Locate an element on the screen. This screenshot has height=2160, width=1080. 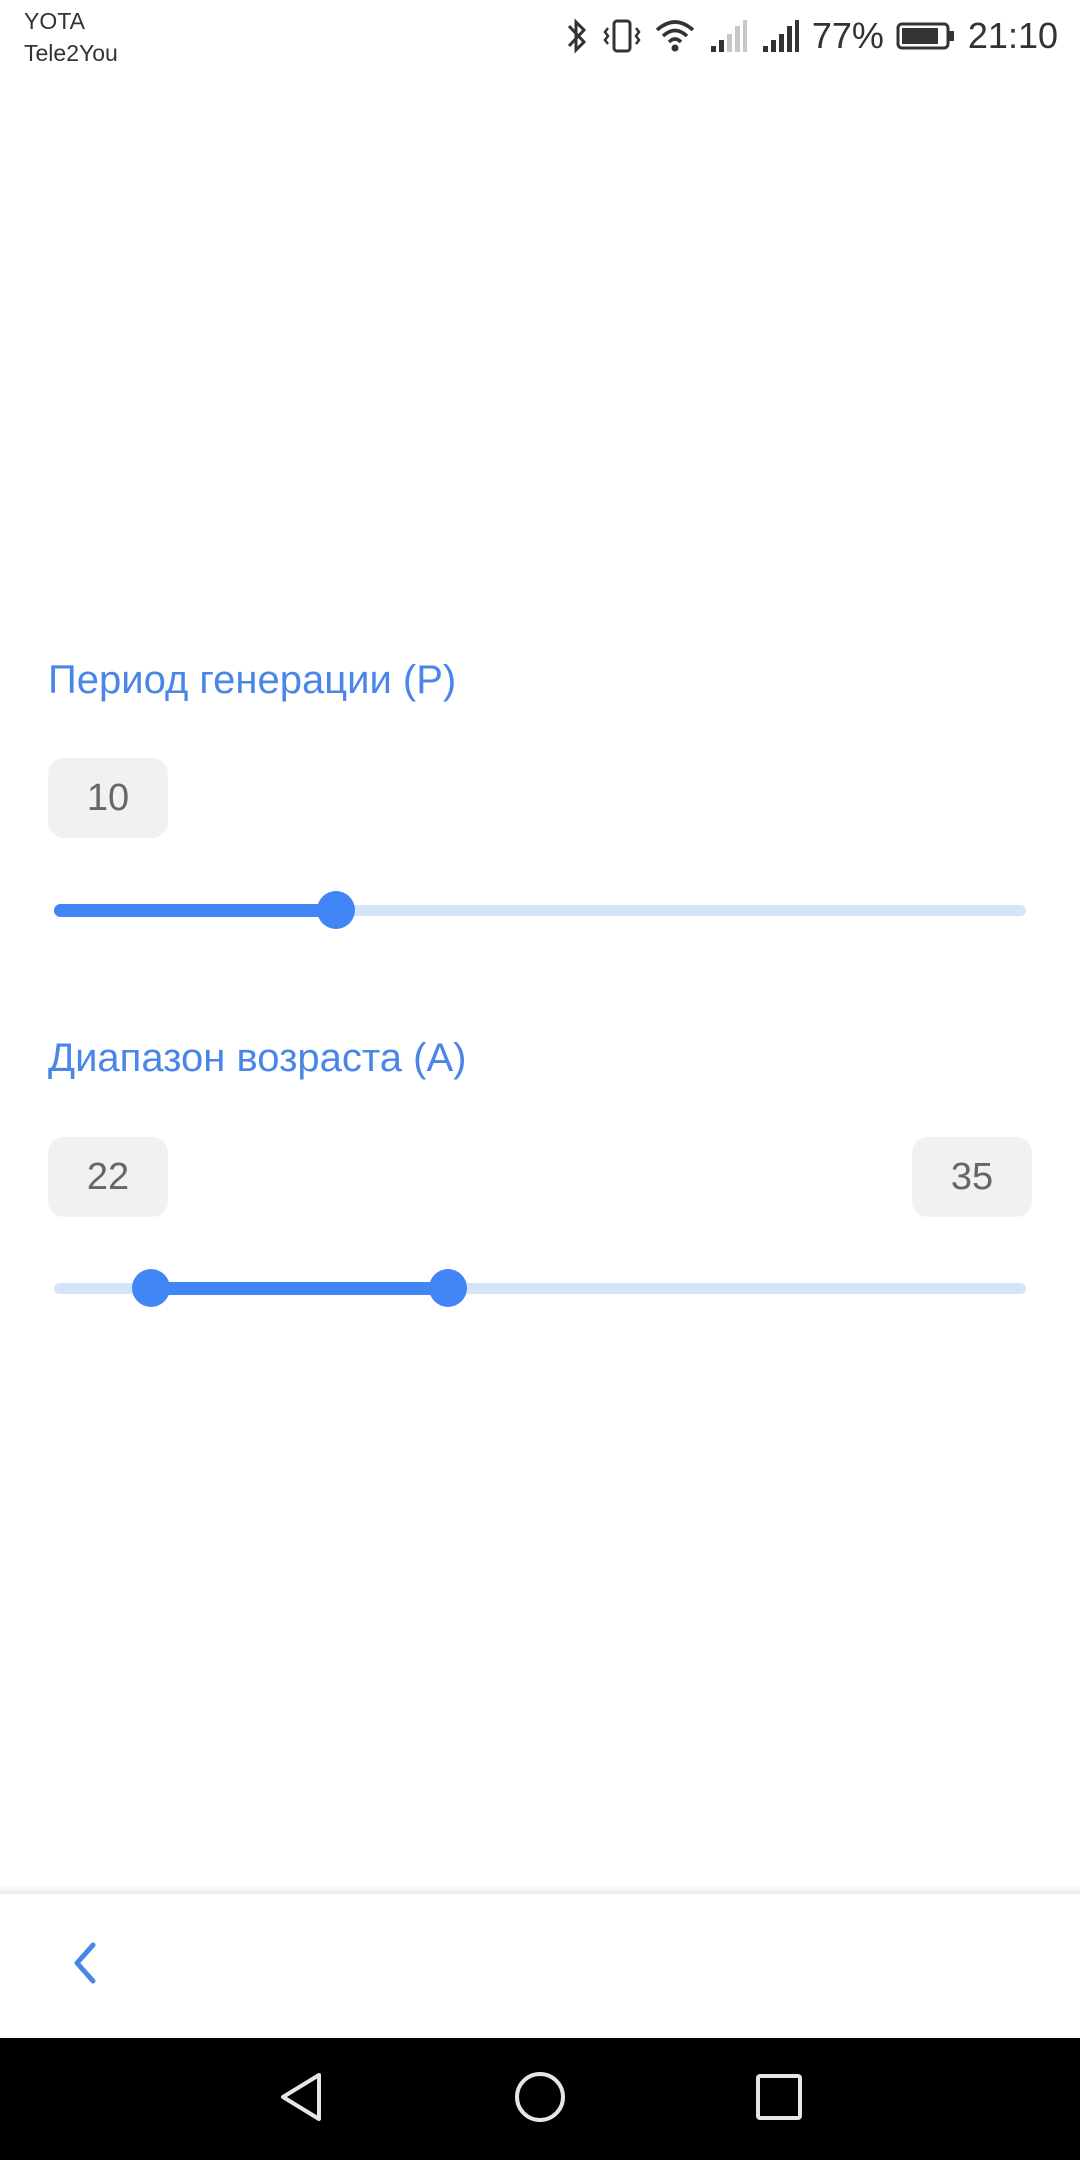
status-icons: 77% 21:10 is located at coordinates (811, 36).